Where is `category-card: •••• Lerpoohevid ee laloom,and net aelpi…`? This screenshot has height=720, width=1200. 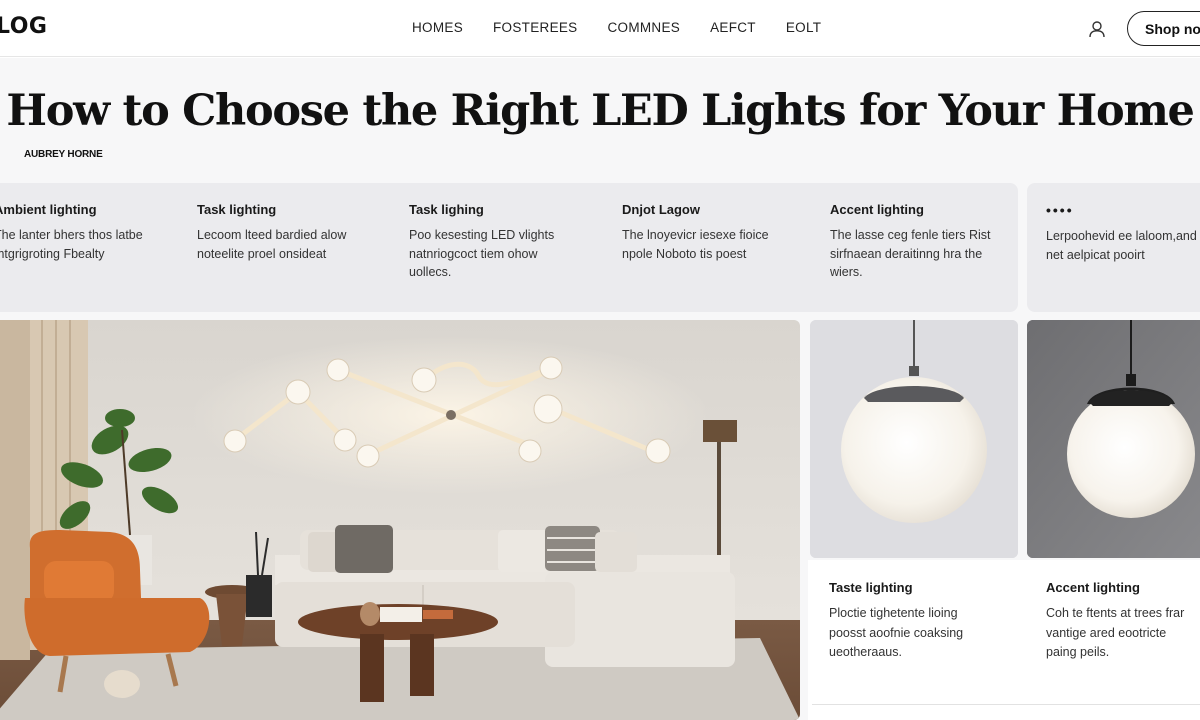 category-card: •••• Lerpoohevid ee laloom,and net aelpi… is located at coordinates (1123, 233).